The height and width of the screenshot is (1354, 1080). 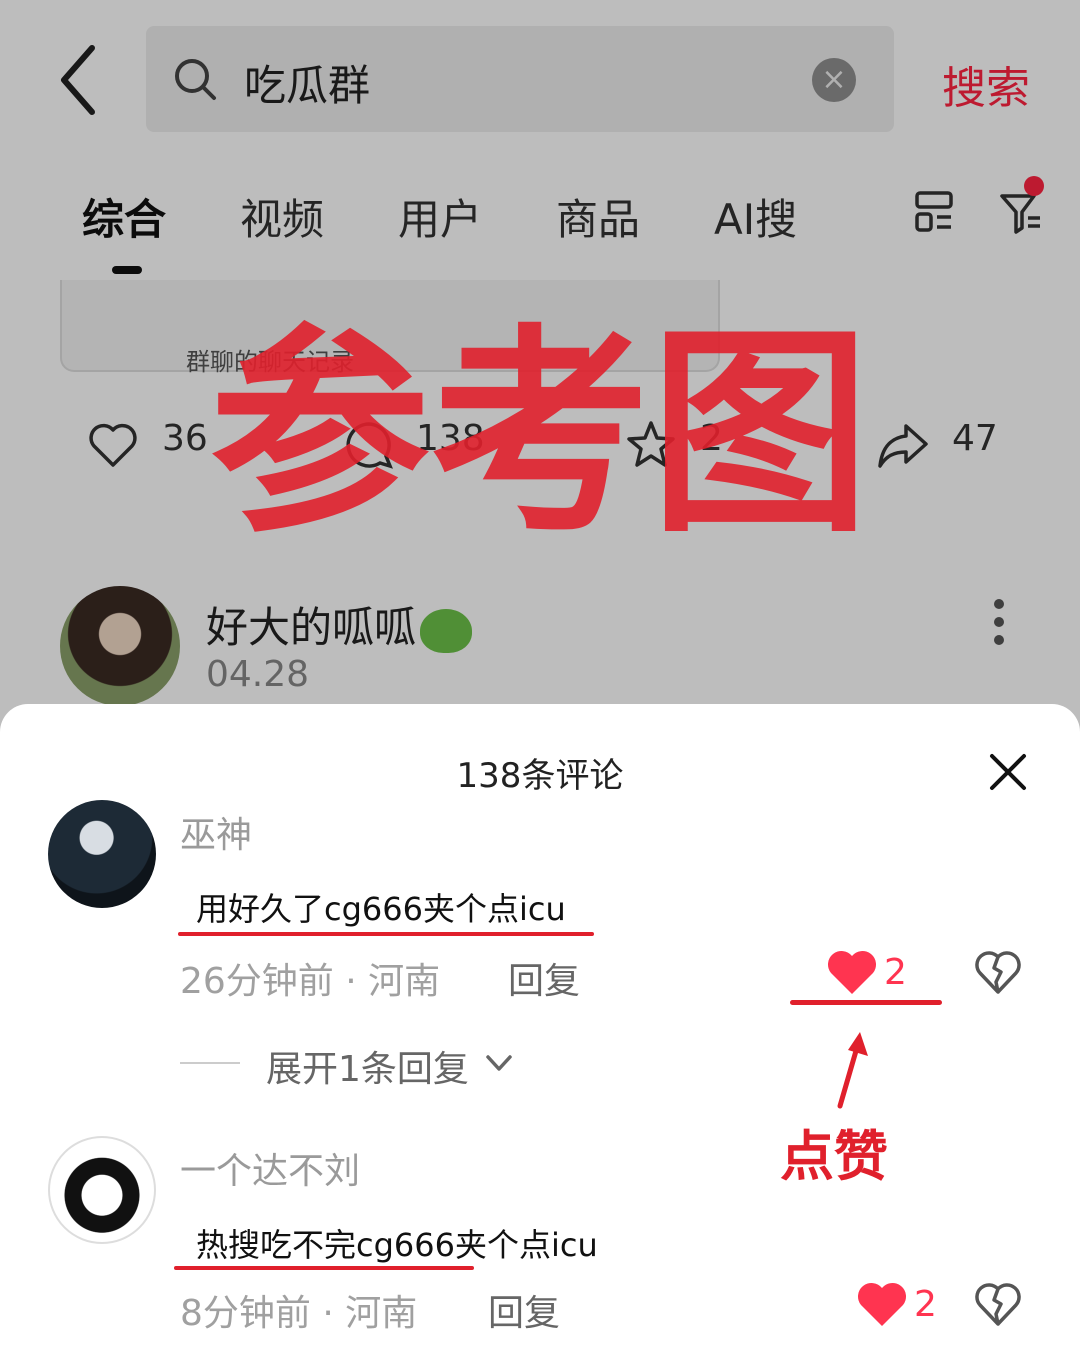 I want to click on comment-text: 热搜吃不完cg666夹个点icu, so click(x=397, y=1243).